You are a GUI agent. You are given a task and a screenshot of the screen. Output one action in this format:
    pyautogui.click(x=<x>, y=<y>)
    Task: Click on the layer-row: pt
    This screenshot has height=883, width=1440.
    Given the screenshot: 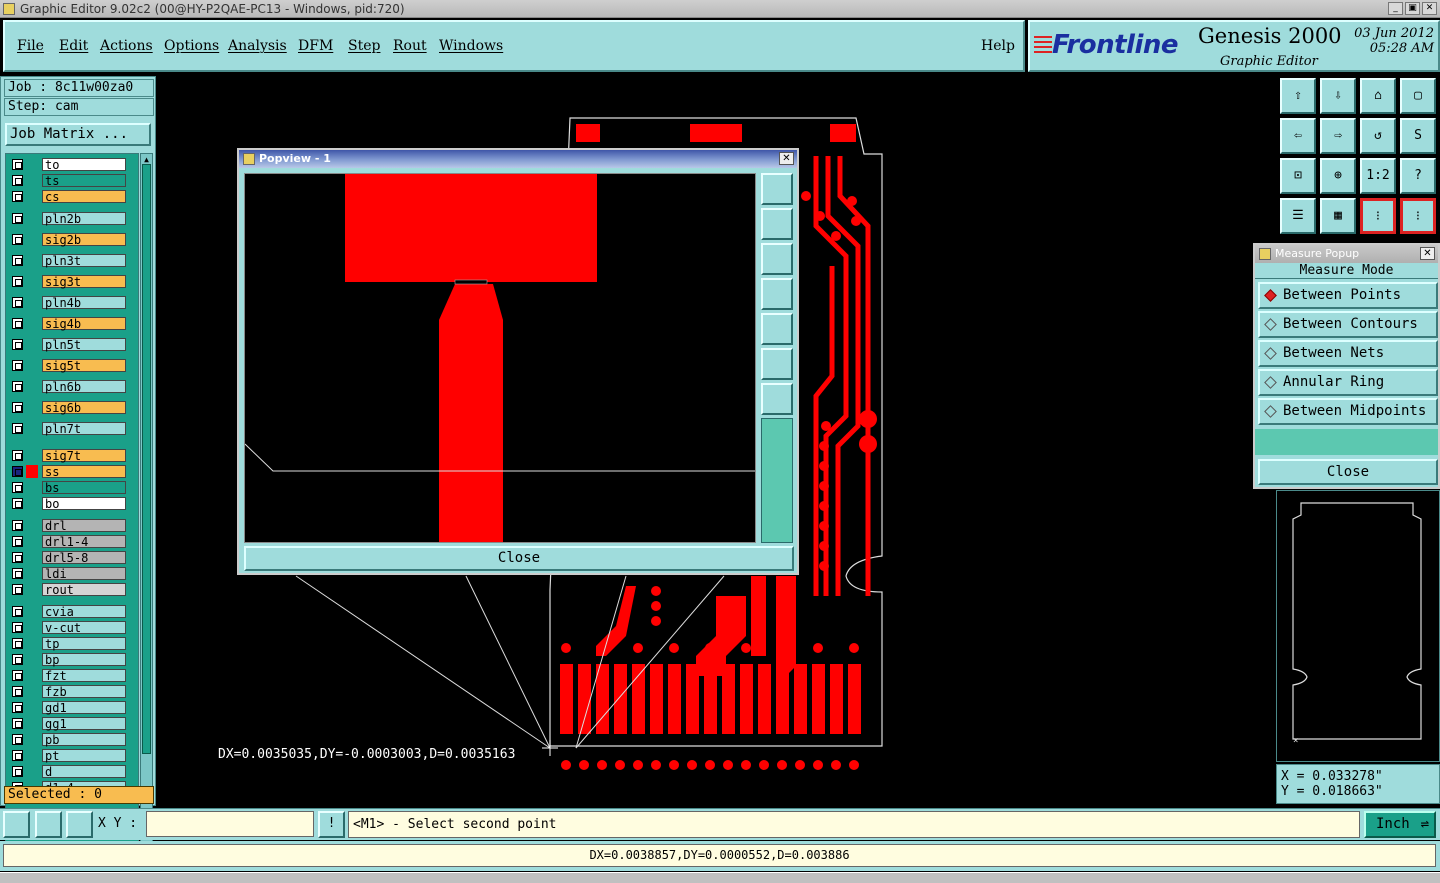 What is the action you would take?
    pyautogui.click(x=68, y=756)
    